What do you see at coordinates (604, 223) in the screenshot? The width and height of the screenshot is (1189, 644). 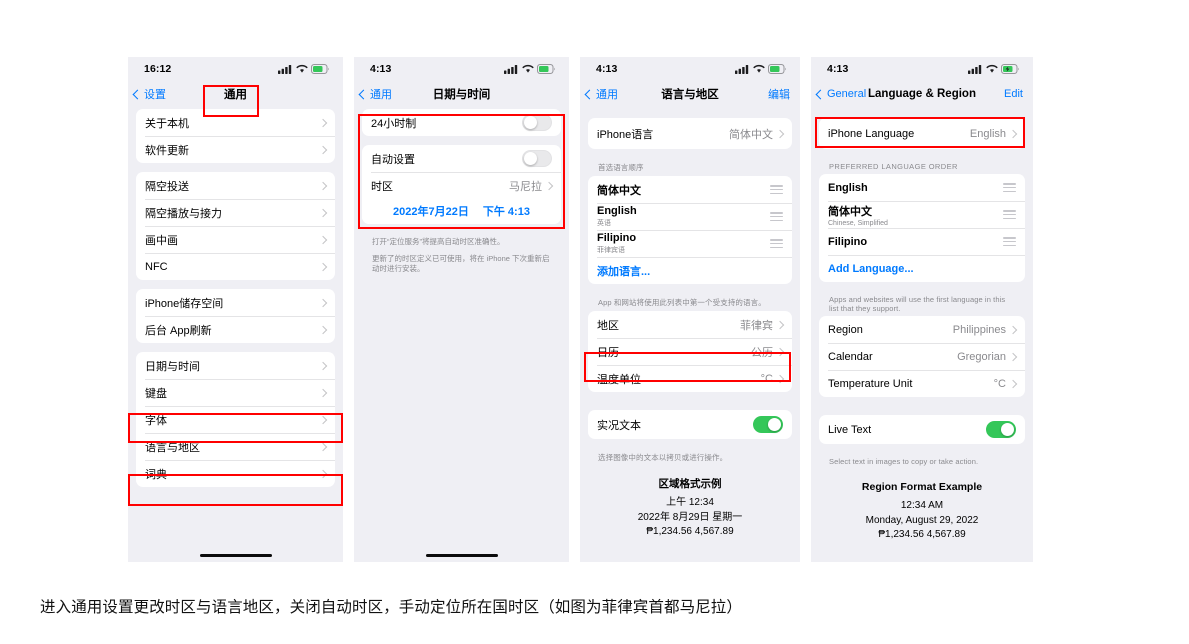 I see `language-subtitle: 英语` at bounding box center [604, 223].